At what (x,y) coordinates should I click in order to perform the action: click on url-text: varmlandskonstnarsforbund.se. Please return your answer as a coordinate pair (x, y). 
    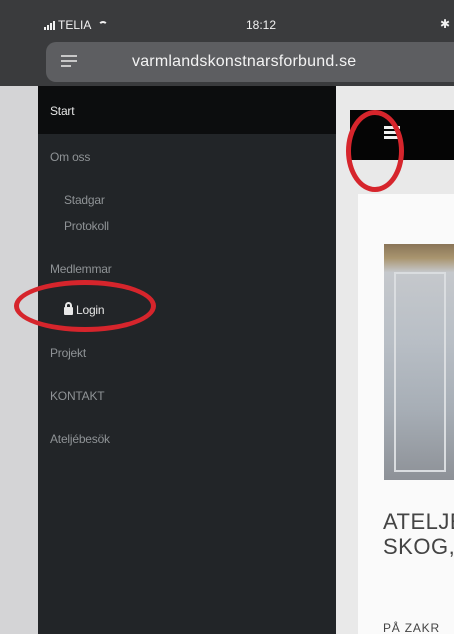
    Looking at the image, I should click on (244, 62).